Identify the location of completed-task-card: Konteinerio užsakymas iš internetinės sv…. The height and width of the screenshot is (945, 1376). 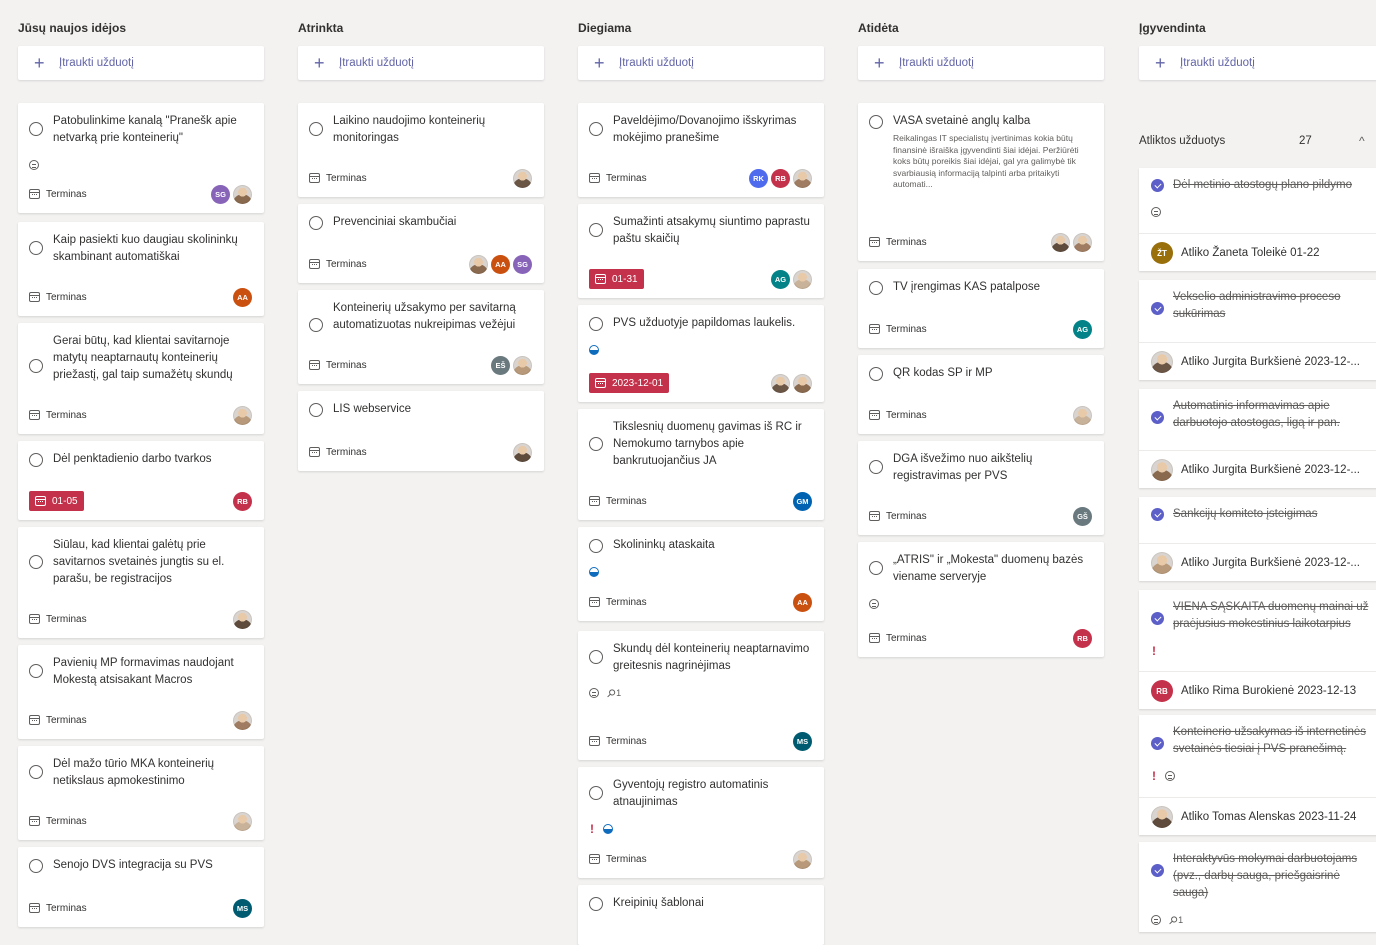
(1257, 775).